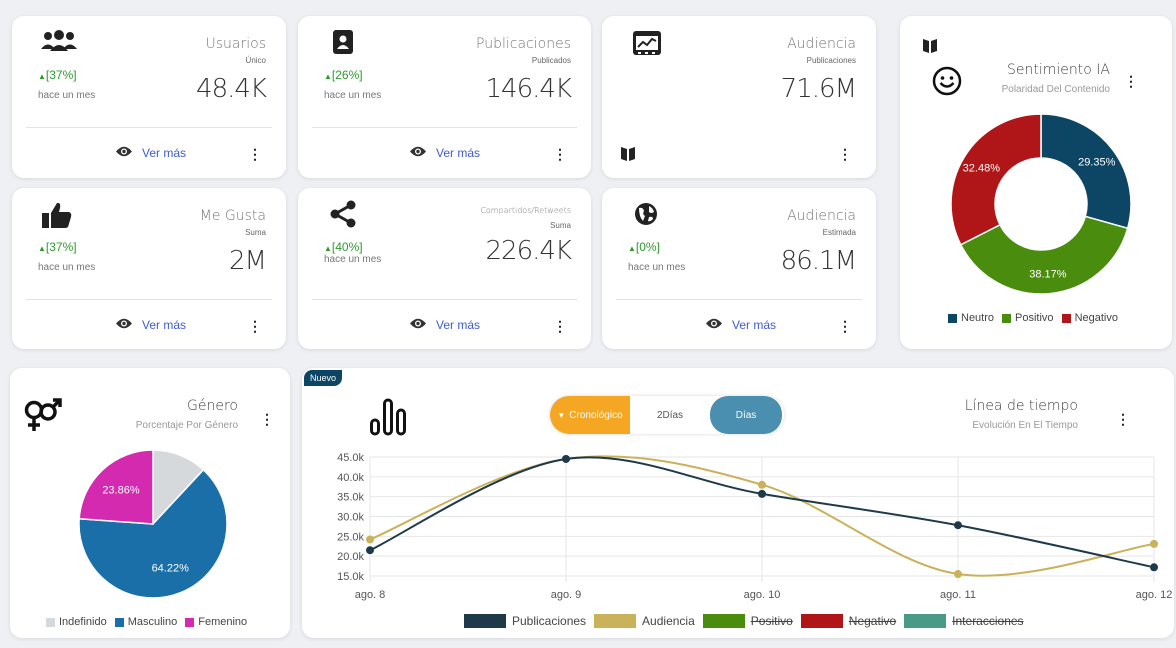 The image size is (1176, 648). Describe the element at coordinates (171, 569) in the screenshot. I see `pie-data-label: 64.22%` at that location.